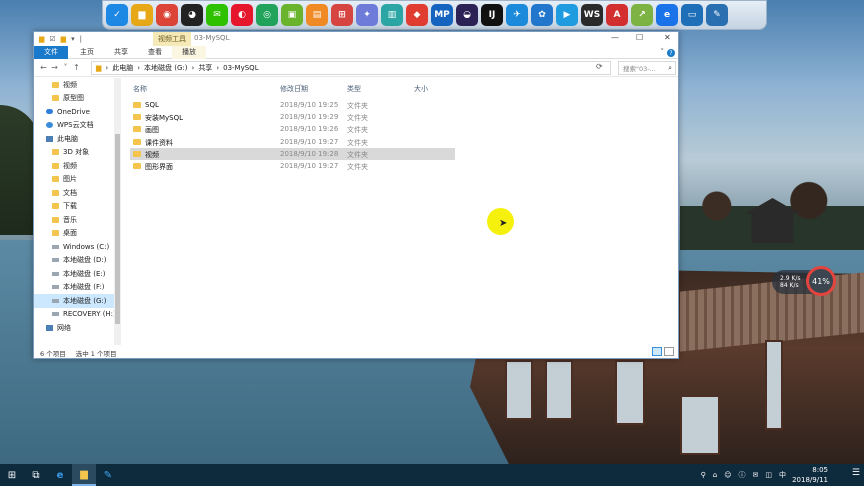  I want to click on chrome-icon: ◉, so click(167, 15).